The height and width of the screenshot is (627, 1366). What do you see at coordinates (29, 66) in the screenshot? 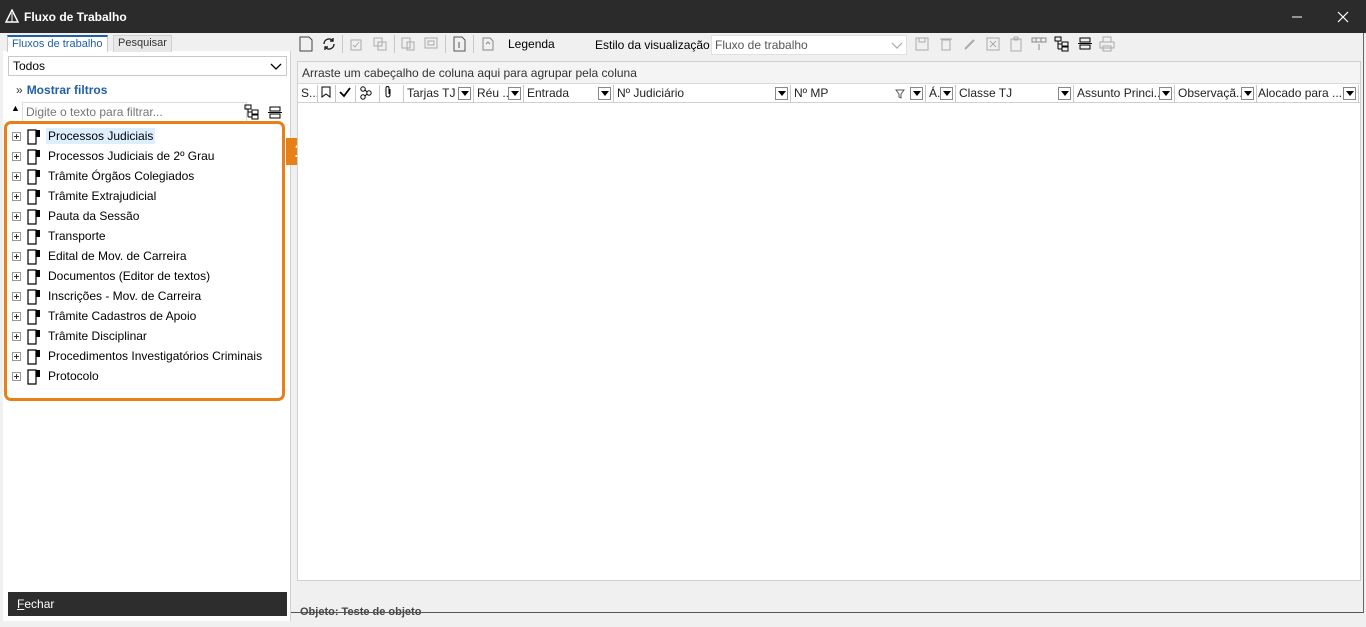
I see `combo-value: Todos` at bounding box center [29, 66].